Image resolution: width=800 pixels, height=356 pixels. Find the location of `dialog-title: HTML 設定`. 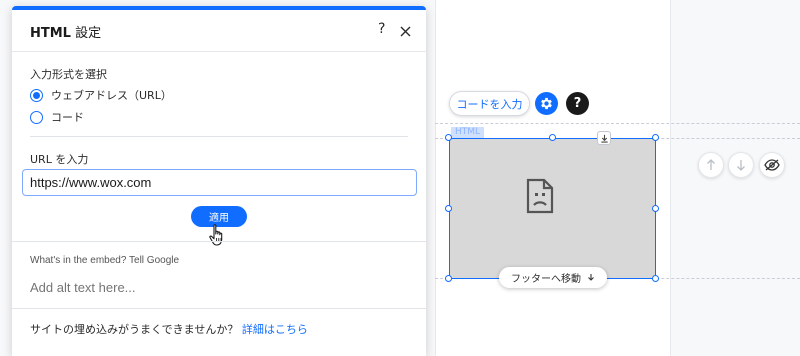

dialog-title: HTML 設定 is located at coordinates (65, 31).